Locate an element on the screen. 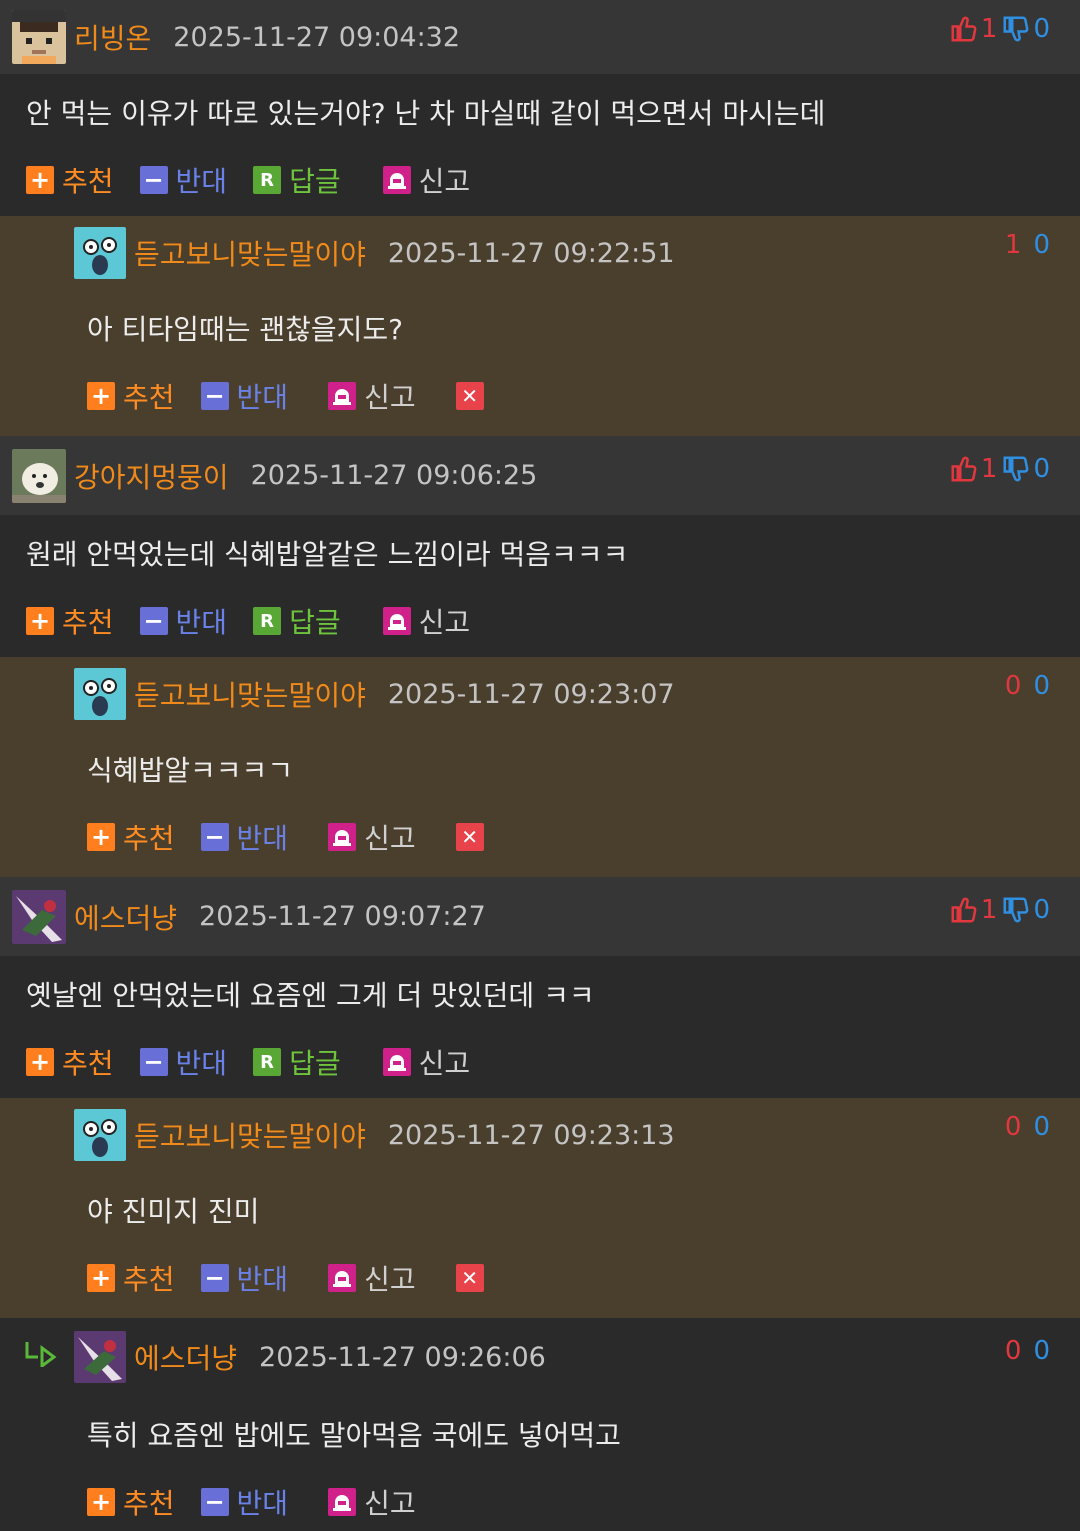 Image resolution: width=1080 pixels, height=1531 pixels. comment-header: 리빙온 2025-11-27 09:04:32 1 0 is located at coordinates (540, 37).